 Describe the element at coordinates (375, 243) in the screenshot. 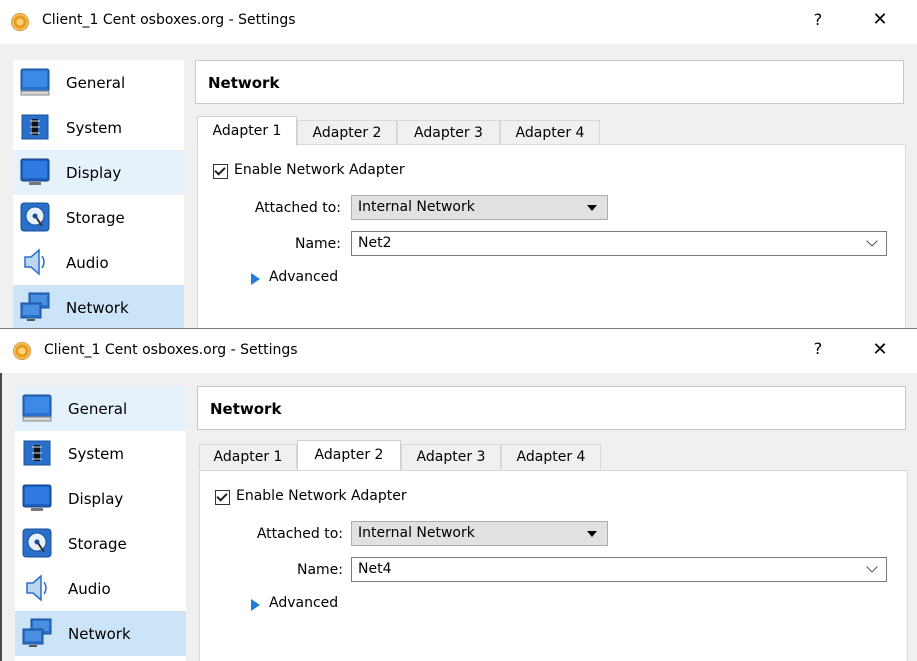

I see `network-name-value: Net2` at that location.